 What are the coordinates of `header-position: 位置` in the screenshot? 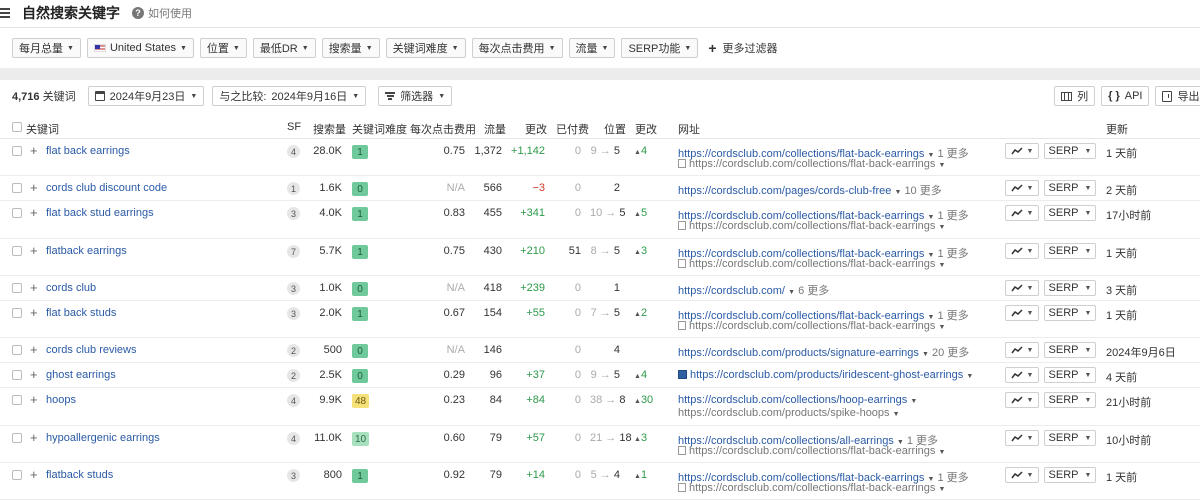 It's located at (615, 129).